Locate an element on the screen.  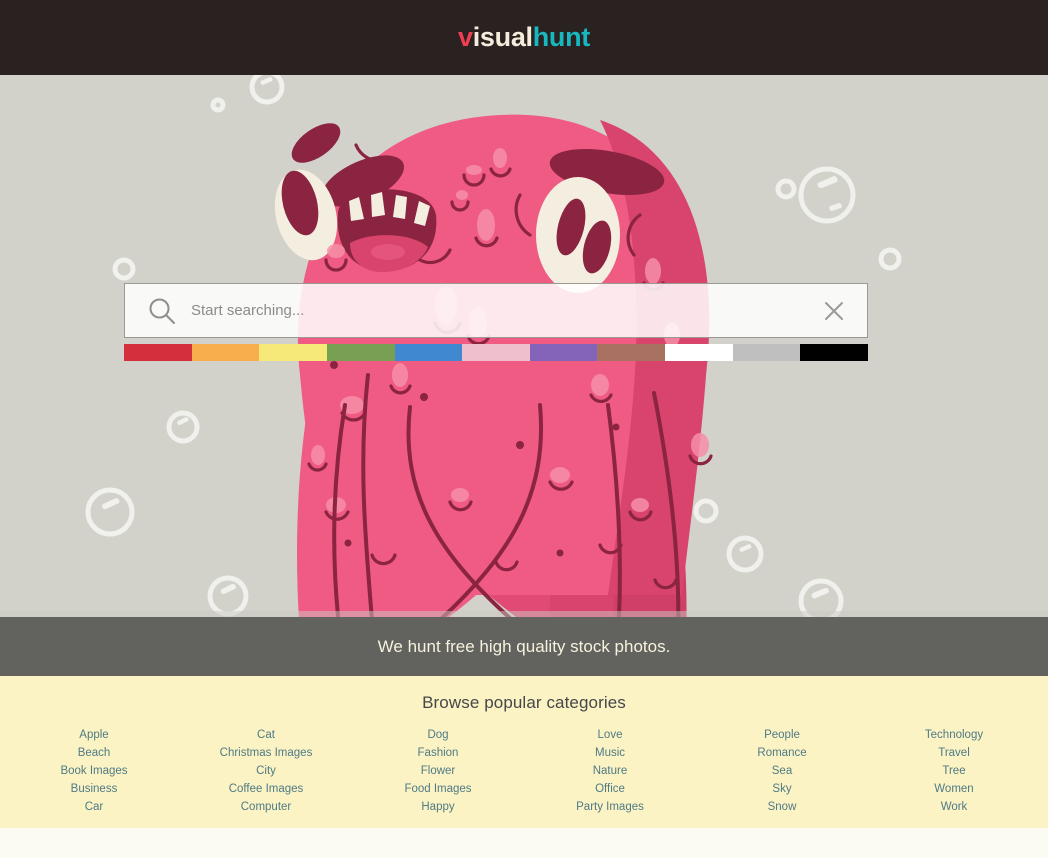
logo-part-isual: isual is located at coordinates (502, 37).